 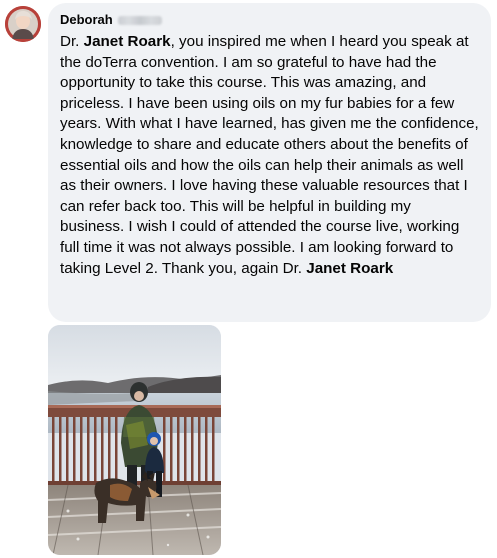 I want to click on author-avatar, so click(x=23, y=24).